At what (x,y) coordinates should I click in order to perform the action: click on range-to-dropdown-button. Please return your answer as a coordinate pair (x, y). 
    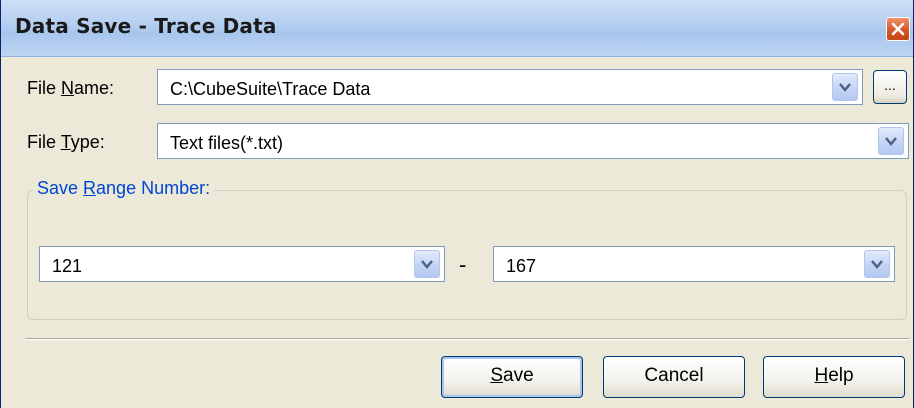
    Looking at the image, I should click on (877, 264).